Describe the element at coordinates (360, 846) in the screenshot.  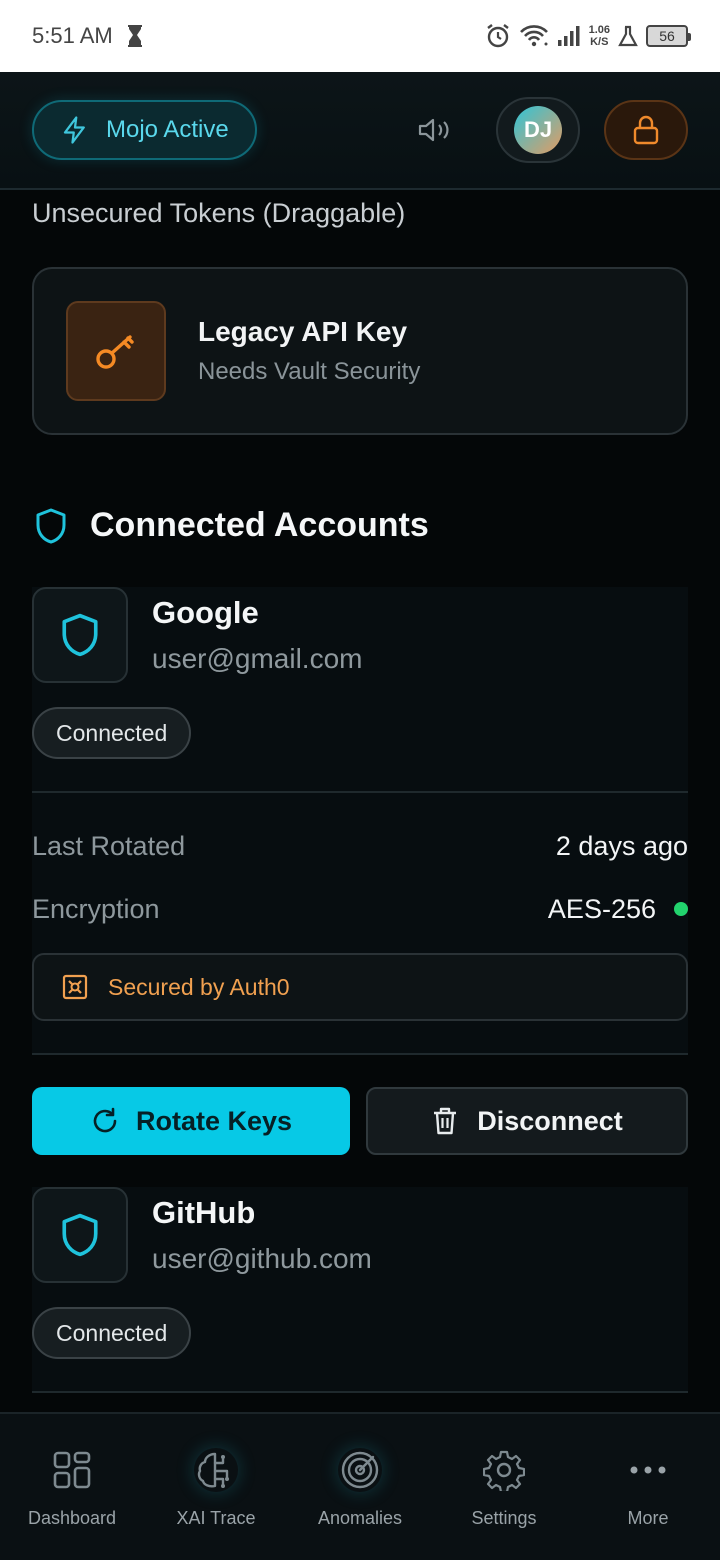
I see `detail-row-last-rotated: Last Rotated 2 days ago` at that location.